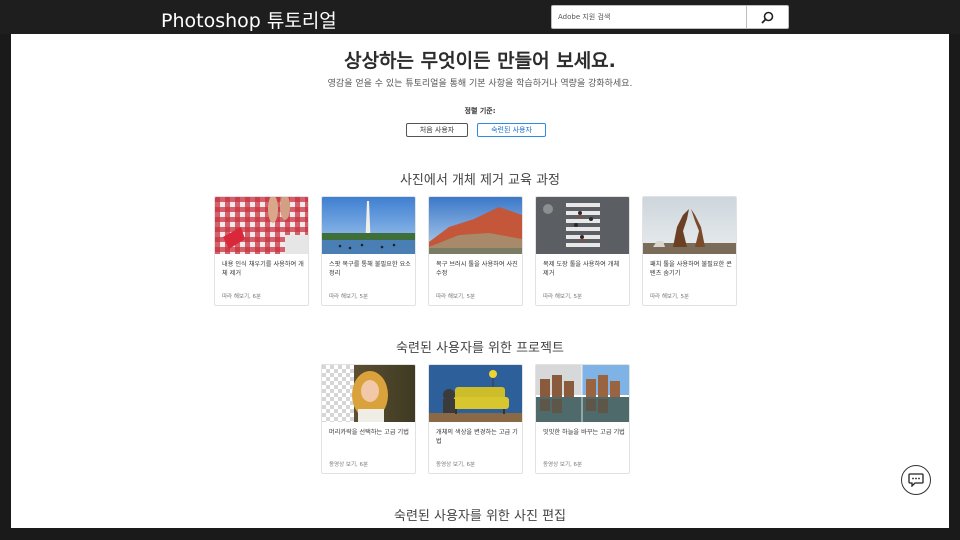 The height and width of the screenshot is (540, 960). What do you see at coordinates (261, 225) in the screenshot?
I see `picnic-blanket-image` at bounding box center [261, 225].